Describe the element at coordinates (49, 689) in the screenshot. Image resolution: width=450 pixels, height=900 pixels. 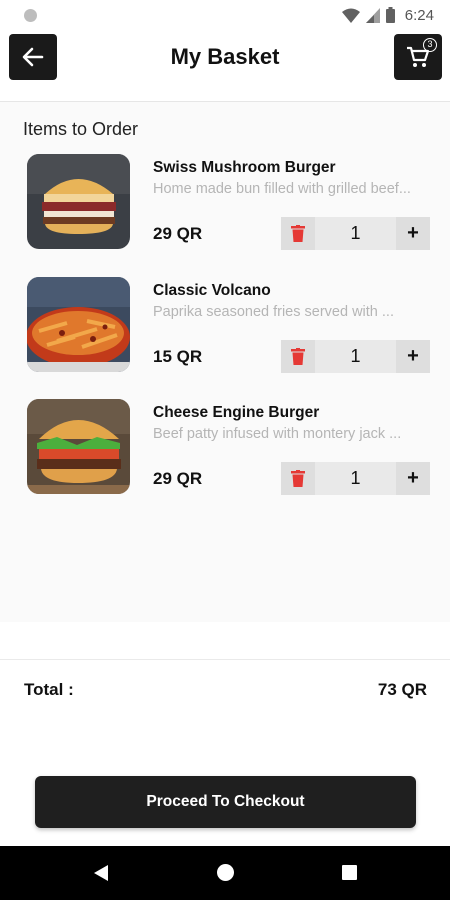
I see `total-label: Total :` at that location.